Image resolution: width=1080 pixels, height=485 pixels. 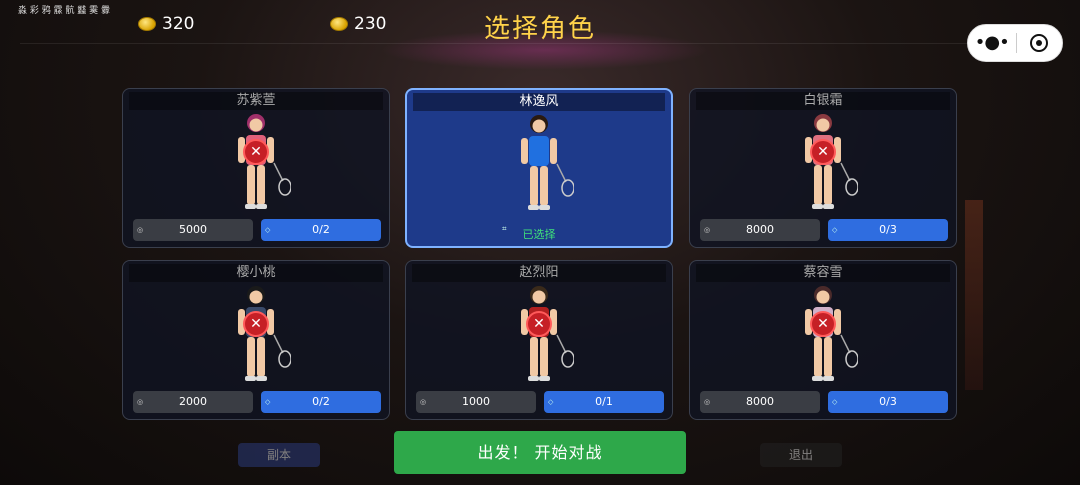 What do you see at coordinates (823, 101) in the screenshot?
I see `character-name: 白银霜` at bounding box center [823, 101].